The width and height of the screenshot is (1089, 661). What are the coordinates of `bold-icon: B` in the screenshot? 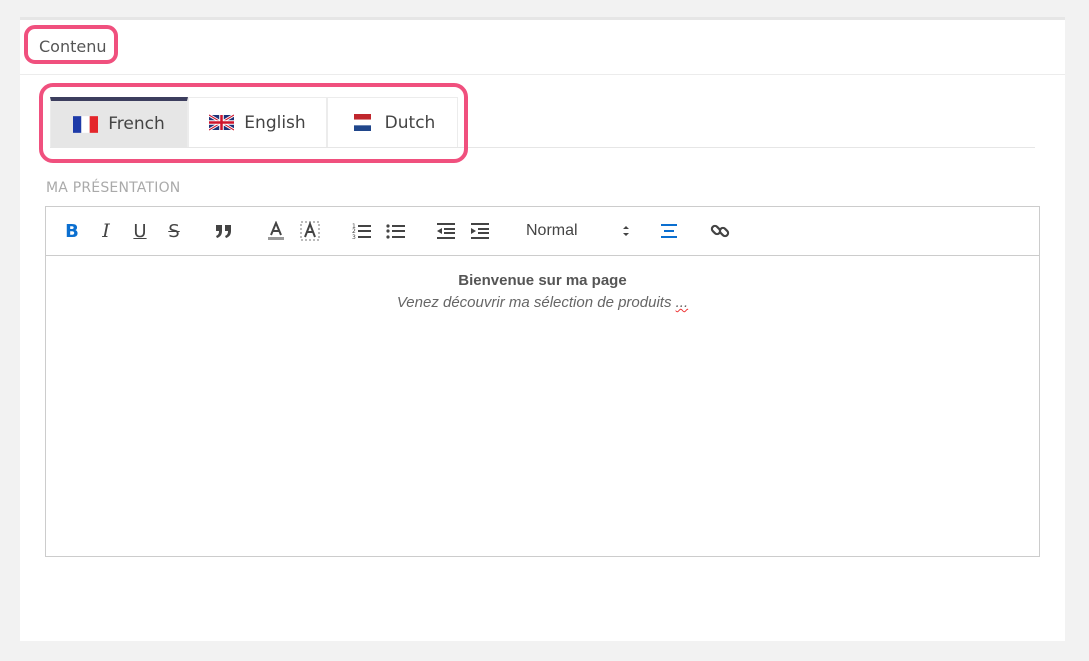 It's located at (72, 231).